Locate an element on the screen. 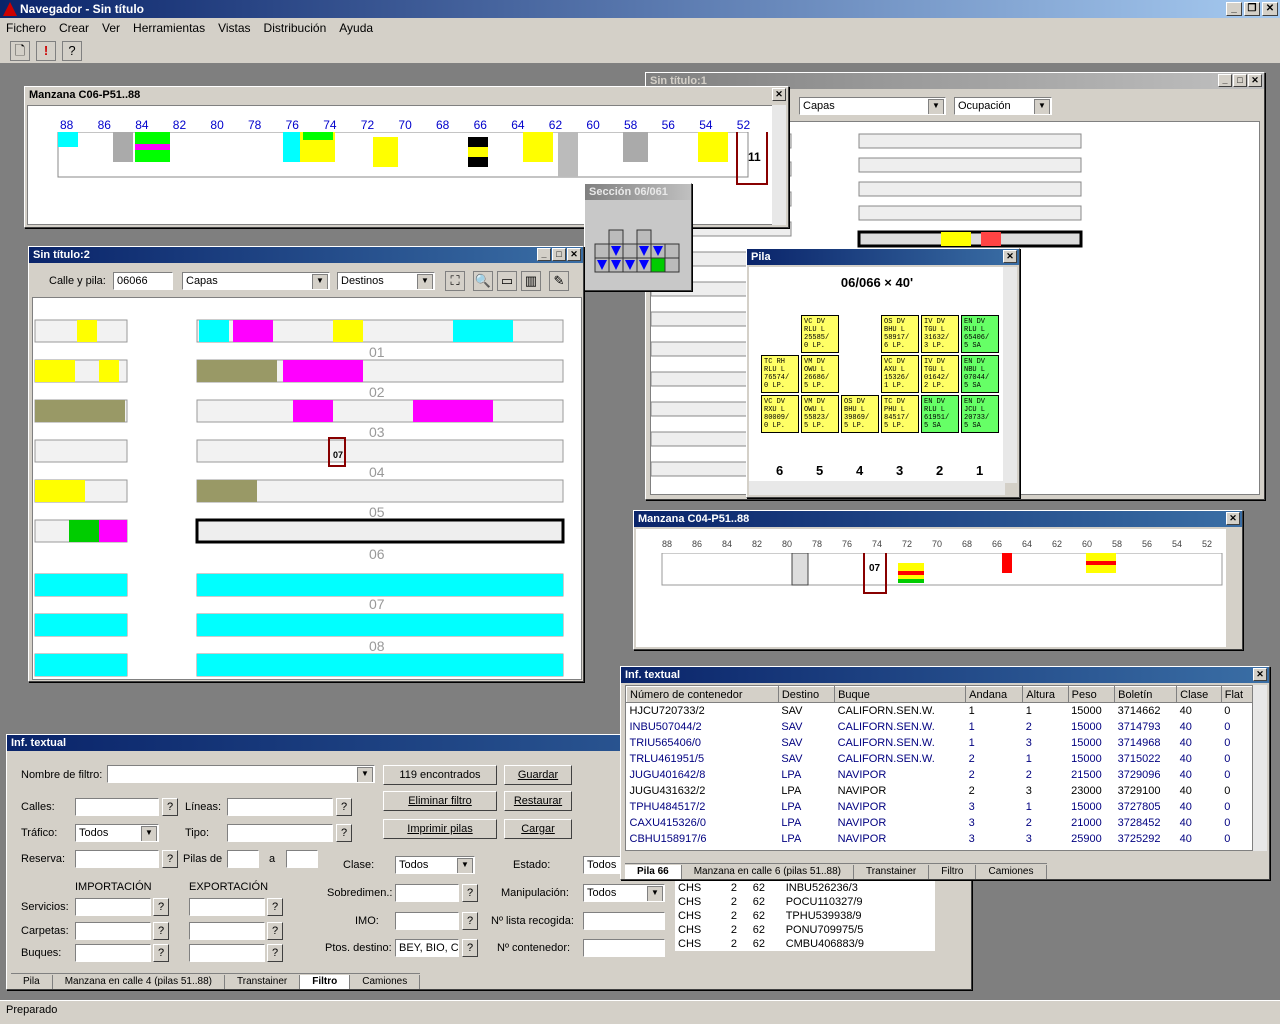 This screenshot has height=1024, width=1280. container-cell: VM DV OWU L 26686/ 5 LP. is located at coordinates (820, 374).